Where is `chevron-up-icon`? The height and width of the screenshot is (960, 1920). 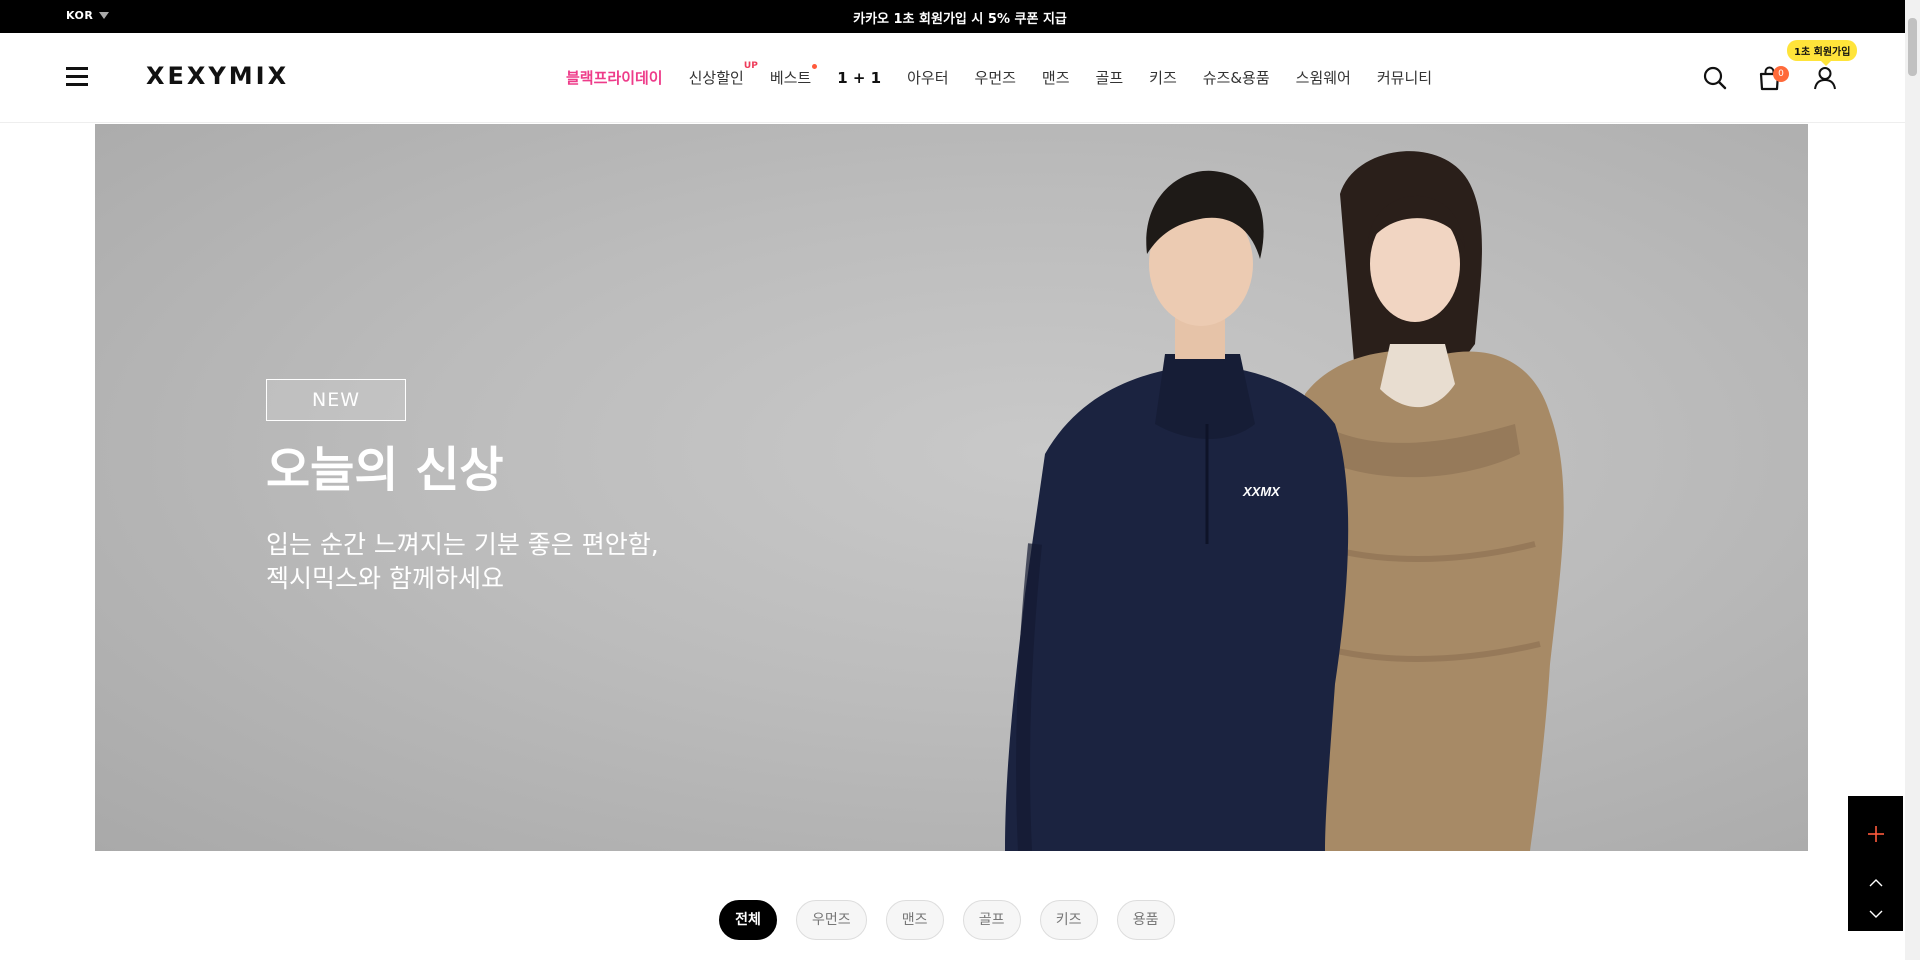 chevron-up-icon is located at coordinates (1875, 883).